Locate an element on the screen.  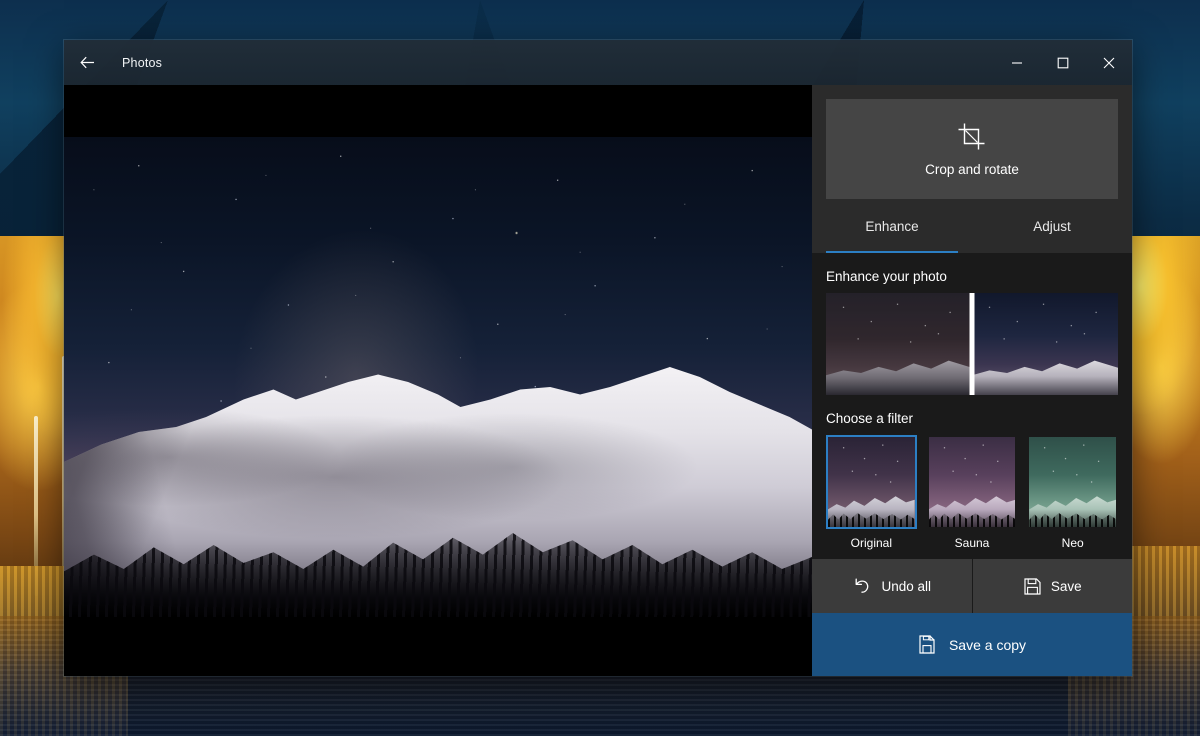
filter-label: Sauna is located at coordinates (972, 543).